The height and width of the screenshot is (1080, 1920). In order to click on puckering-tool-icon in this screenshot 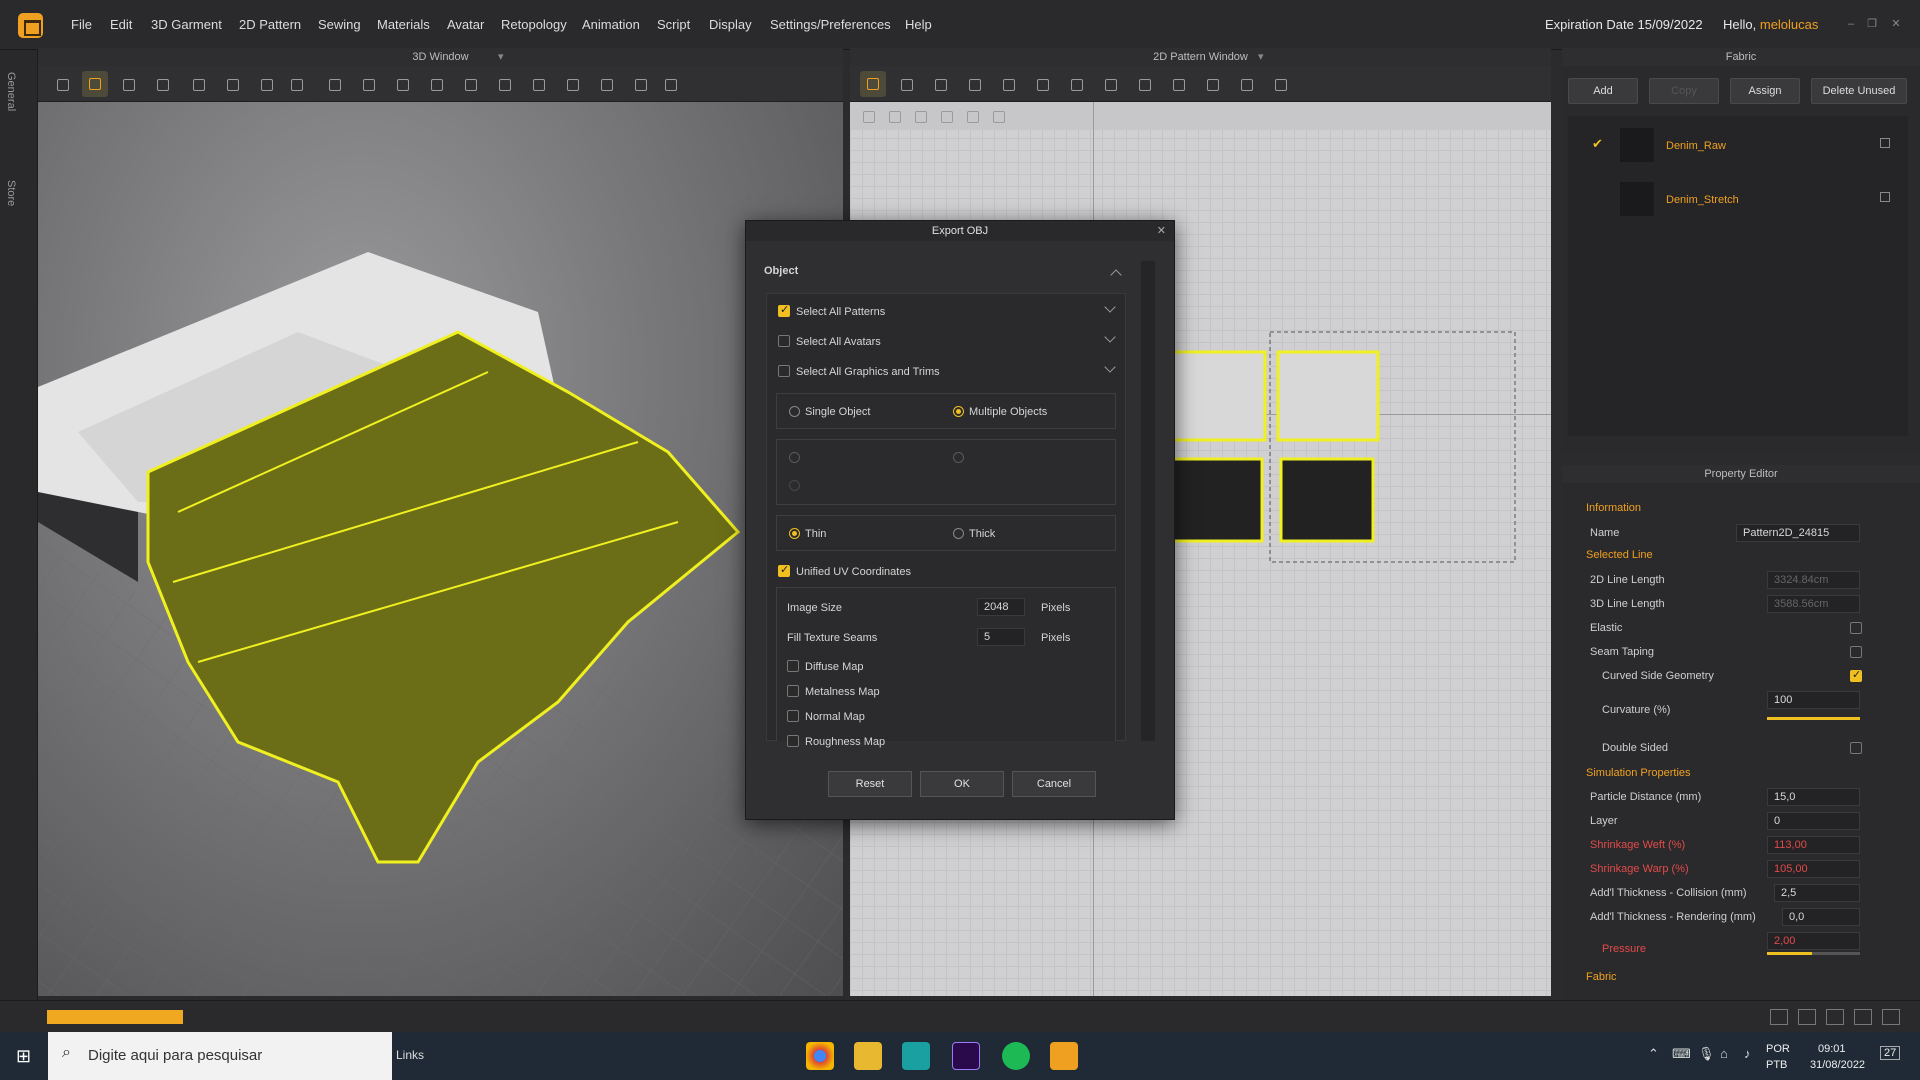, I will do `click(572, 84)`.